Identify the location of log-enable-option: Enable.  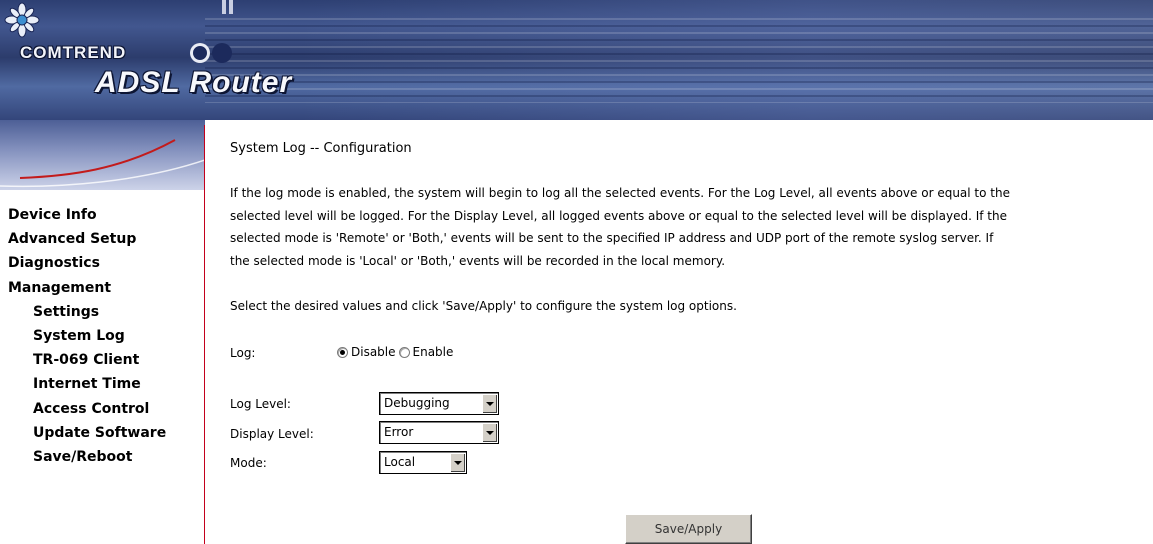
(426, 352).